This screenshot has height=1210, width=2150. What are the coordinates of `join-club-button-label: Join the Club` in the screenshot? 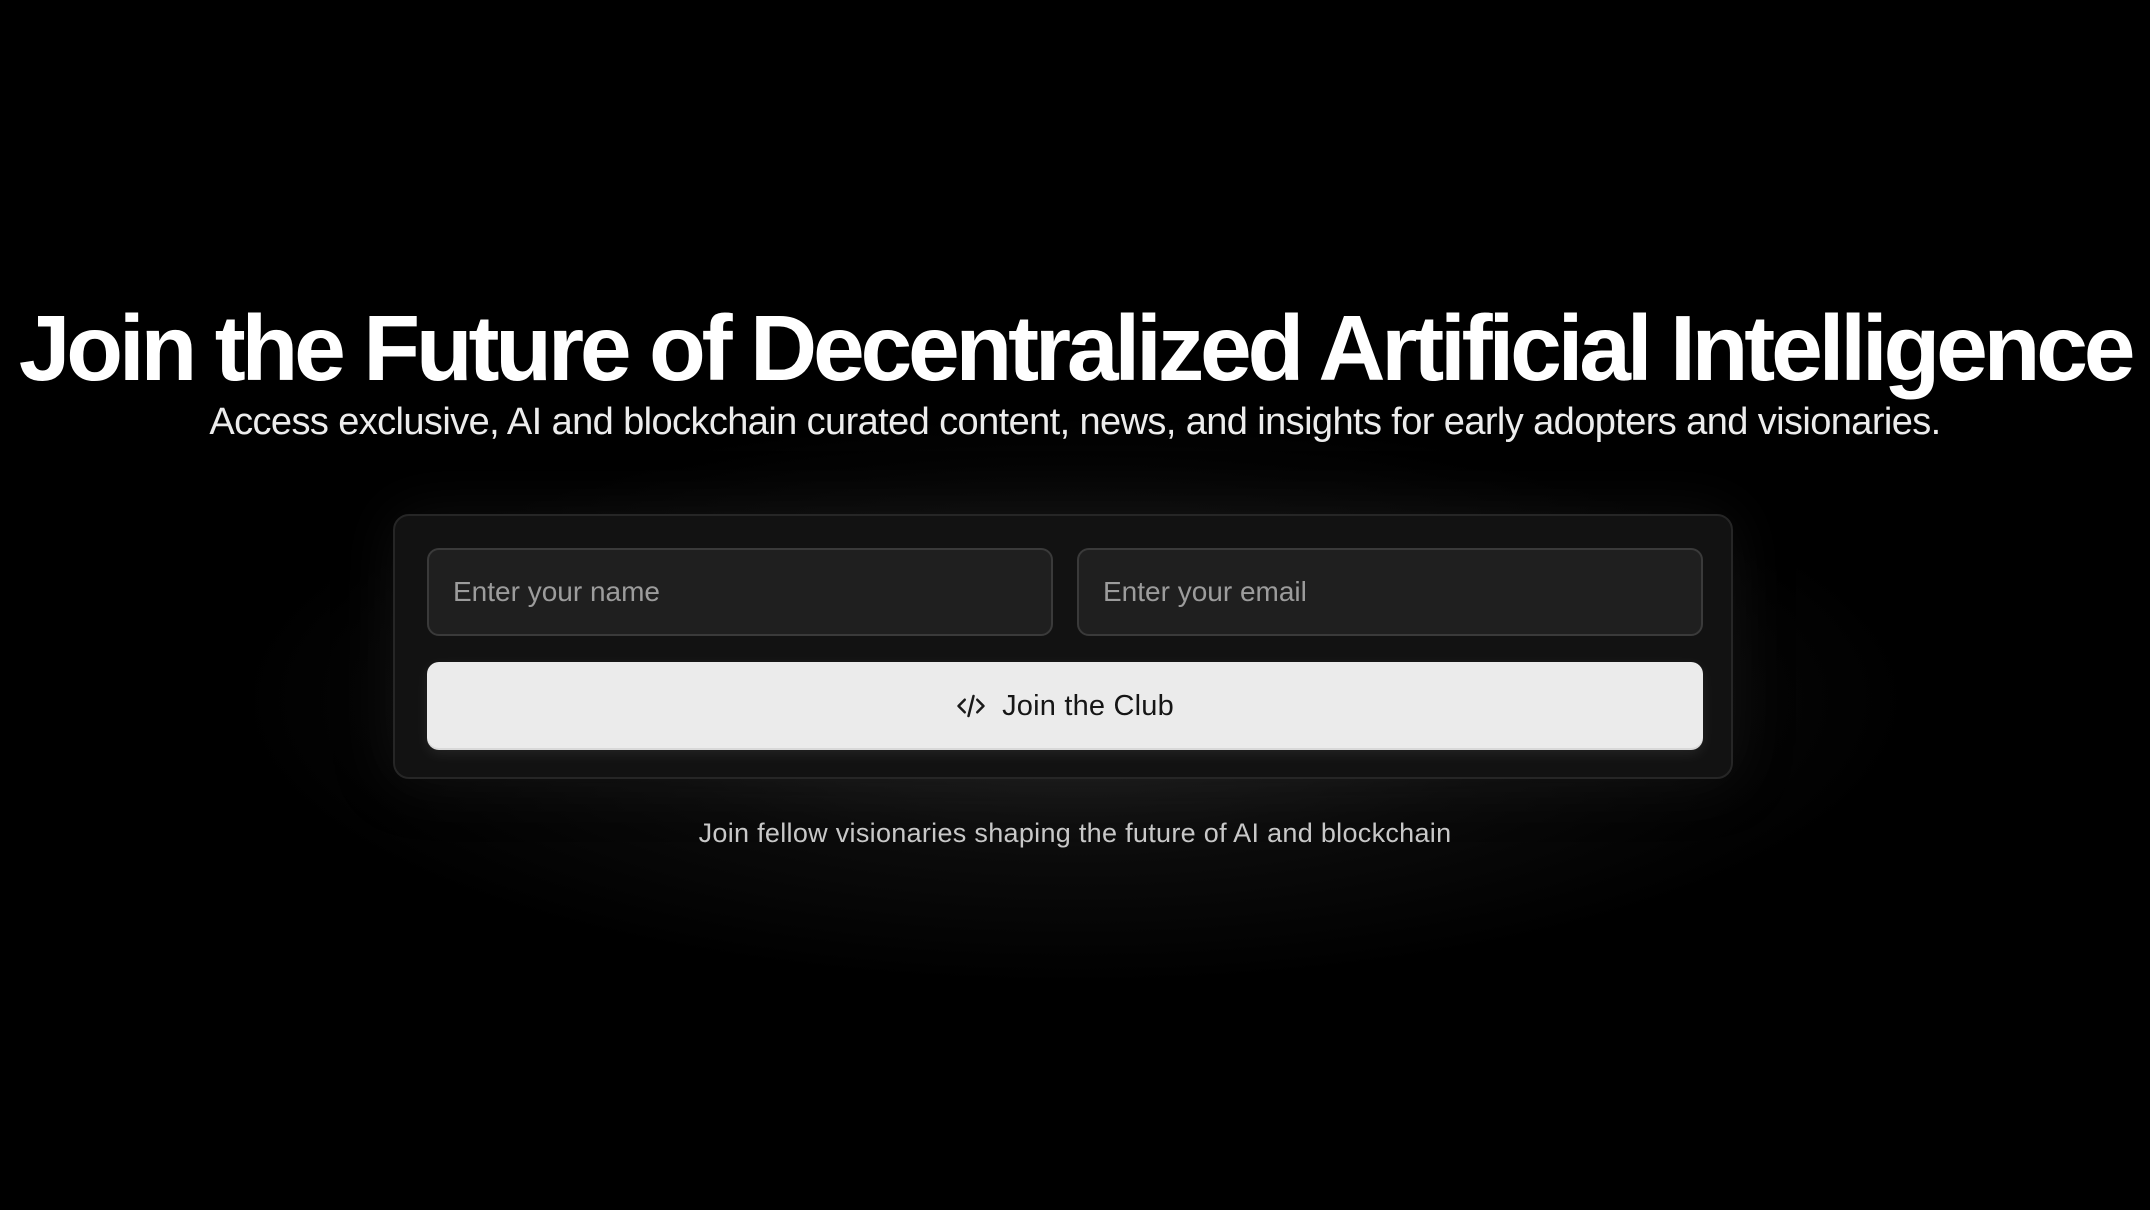 It's located at (1088, 705).